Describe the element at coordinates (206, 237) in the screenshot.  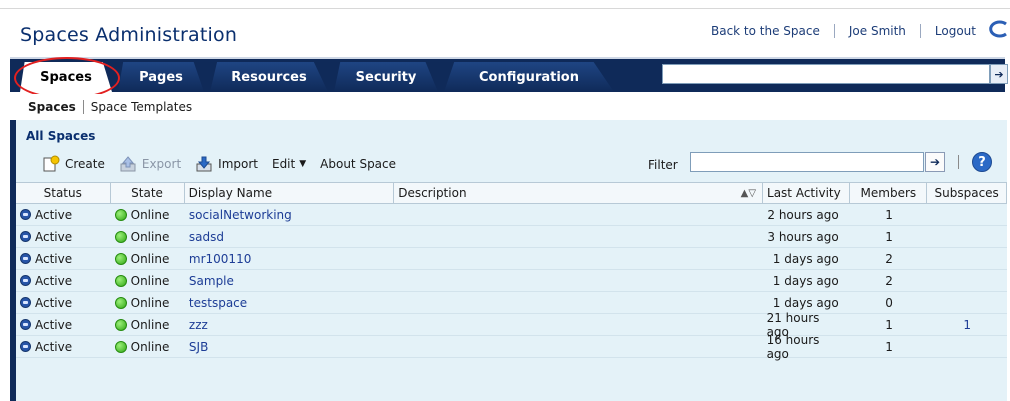
I see `space-name-link: sadsd` at that location.